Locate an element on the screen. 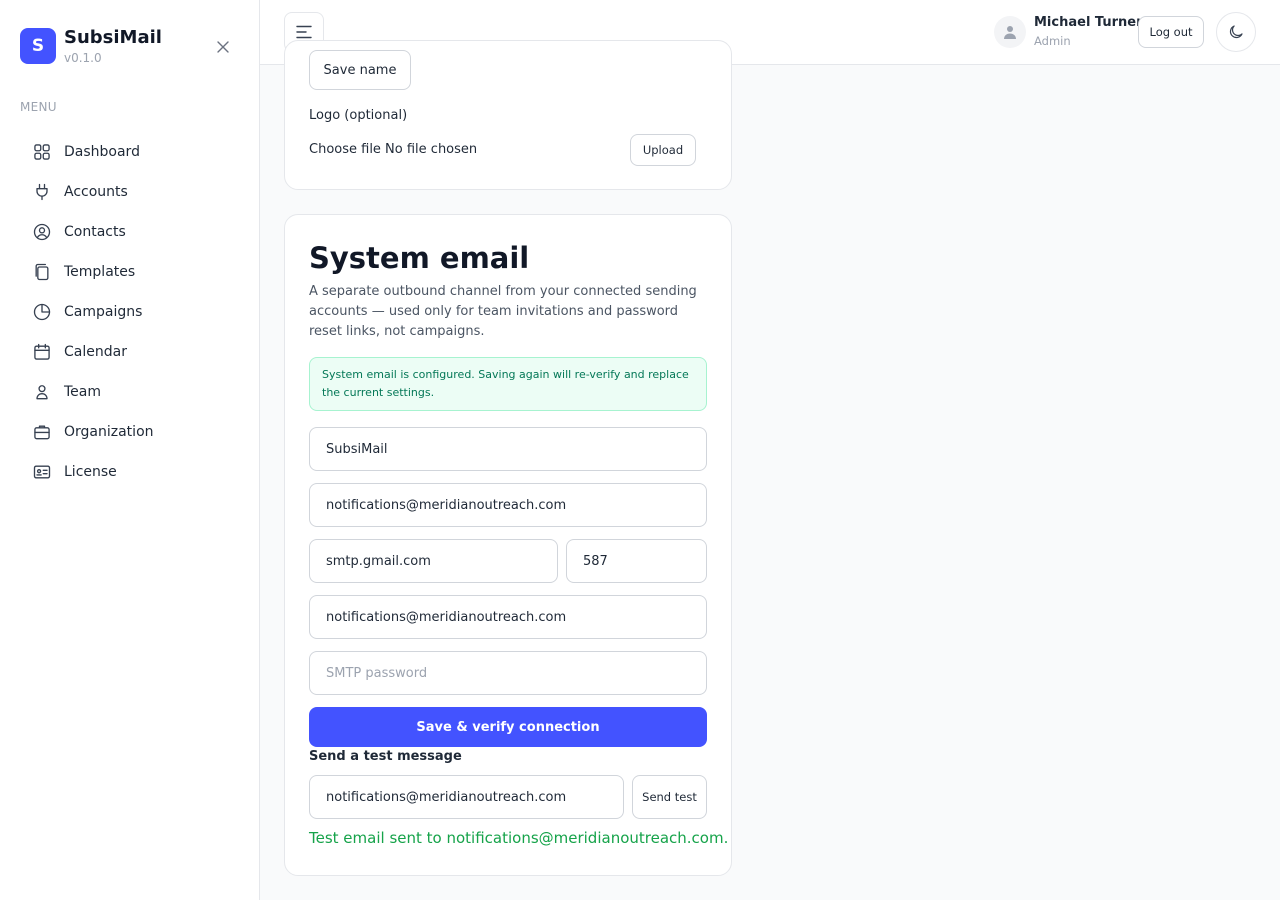 The height and width of the screenshot is (900, 1280). moon-icon is located at coordinates (1236, 32).